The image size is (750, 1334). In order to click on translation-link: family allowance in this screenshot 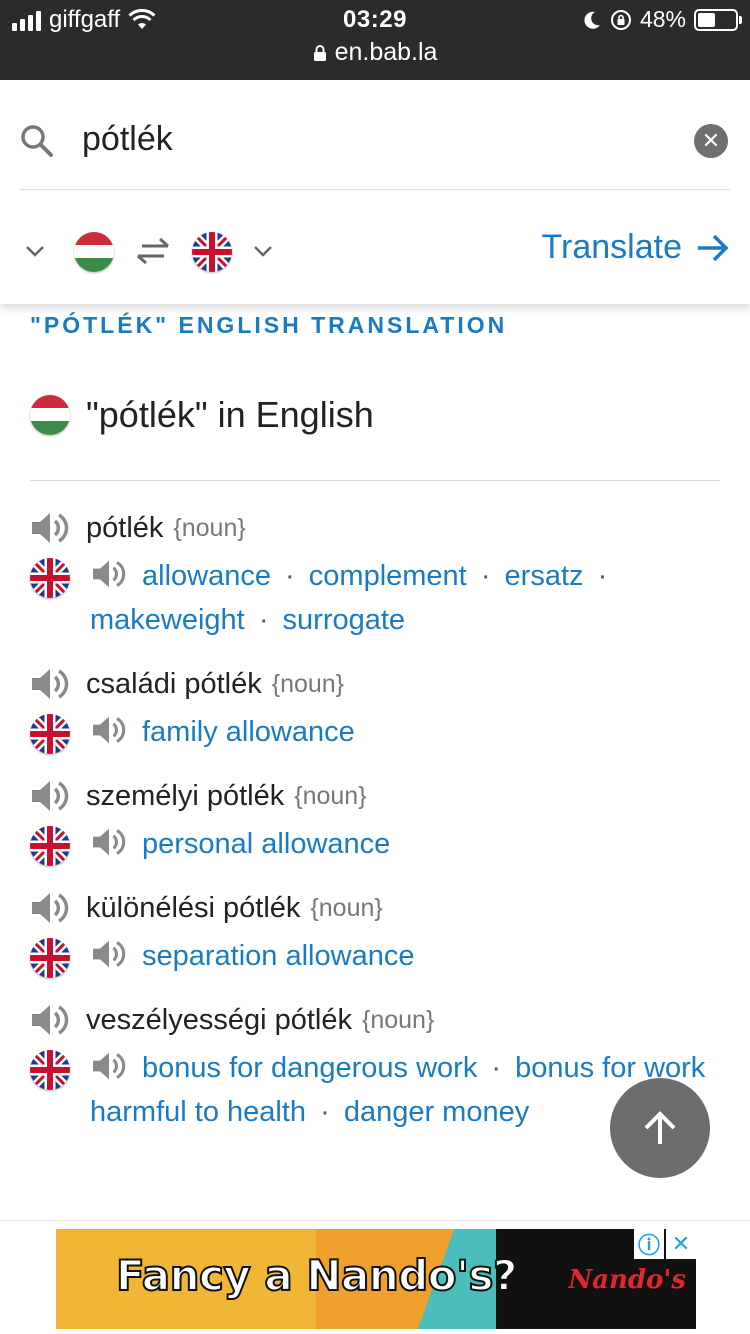, I will do `click(248, 732)`.